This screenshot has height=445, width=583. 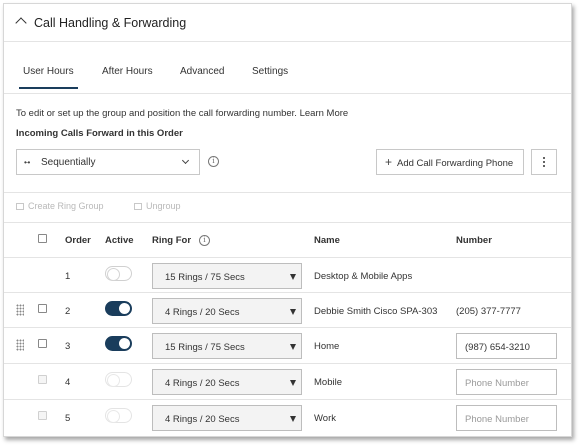 I want to click on forward-order-select: •·• Sequentially, so click(x=108, y=162).